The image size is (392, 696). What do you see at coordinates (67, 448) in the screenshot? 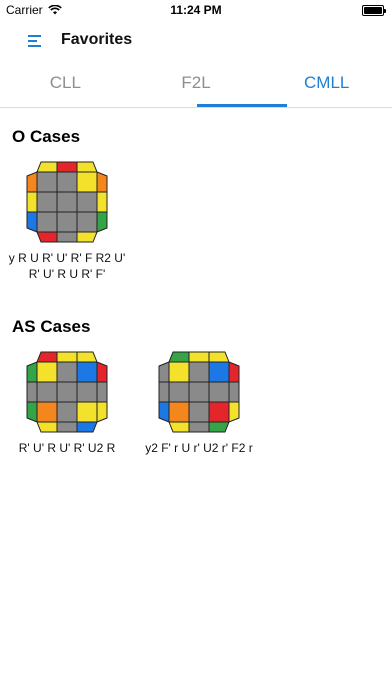
I see `case-algorithm: R' U' R U' R' U2 R` at bounding box center [67, 448].